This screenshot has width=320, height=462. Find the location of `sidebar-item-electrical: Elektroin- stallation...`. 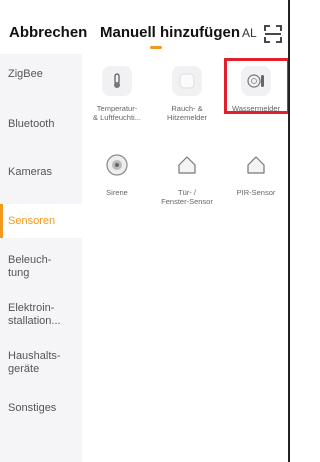

sidebar-item-electrical: Elektroin- stallation... is located at coordinates (41, 316).